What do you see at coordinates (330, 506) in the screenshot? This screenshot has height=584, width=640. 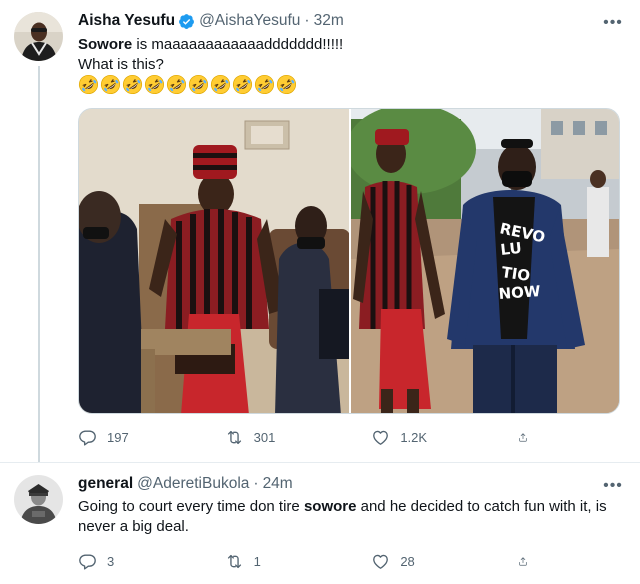 I see `tweet-text-bold: sowore` at bounding box center [330, 506].